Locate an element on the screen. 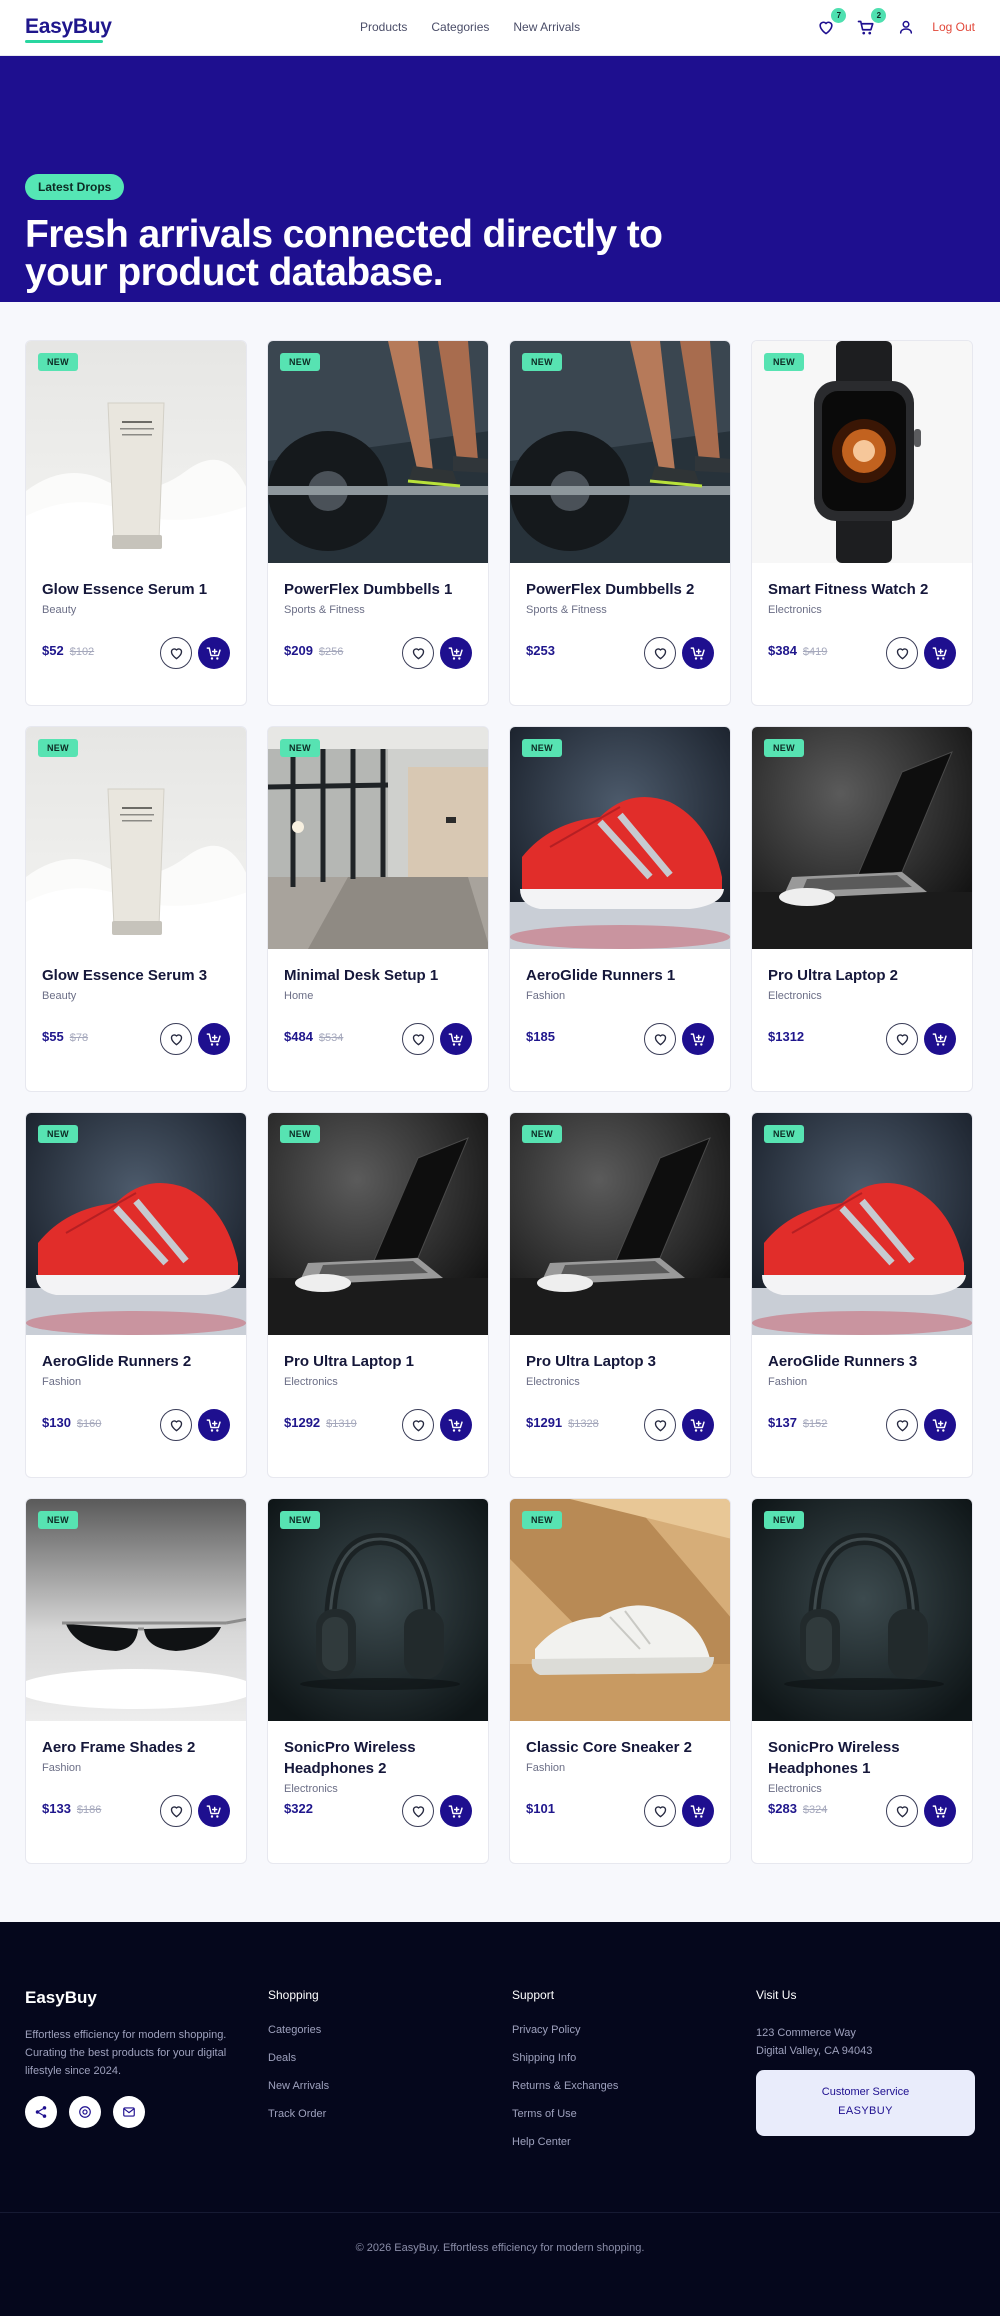 The width and height of the screenshot is (1000, 2316). product-name: SonicPro Wireless Headphones 2 is located at coordinates (378, 1758).